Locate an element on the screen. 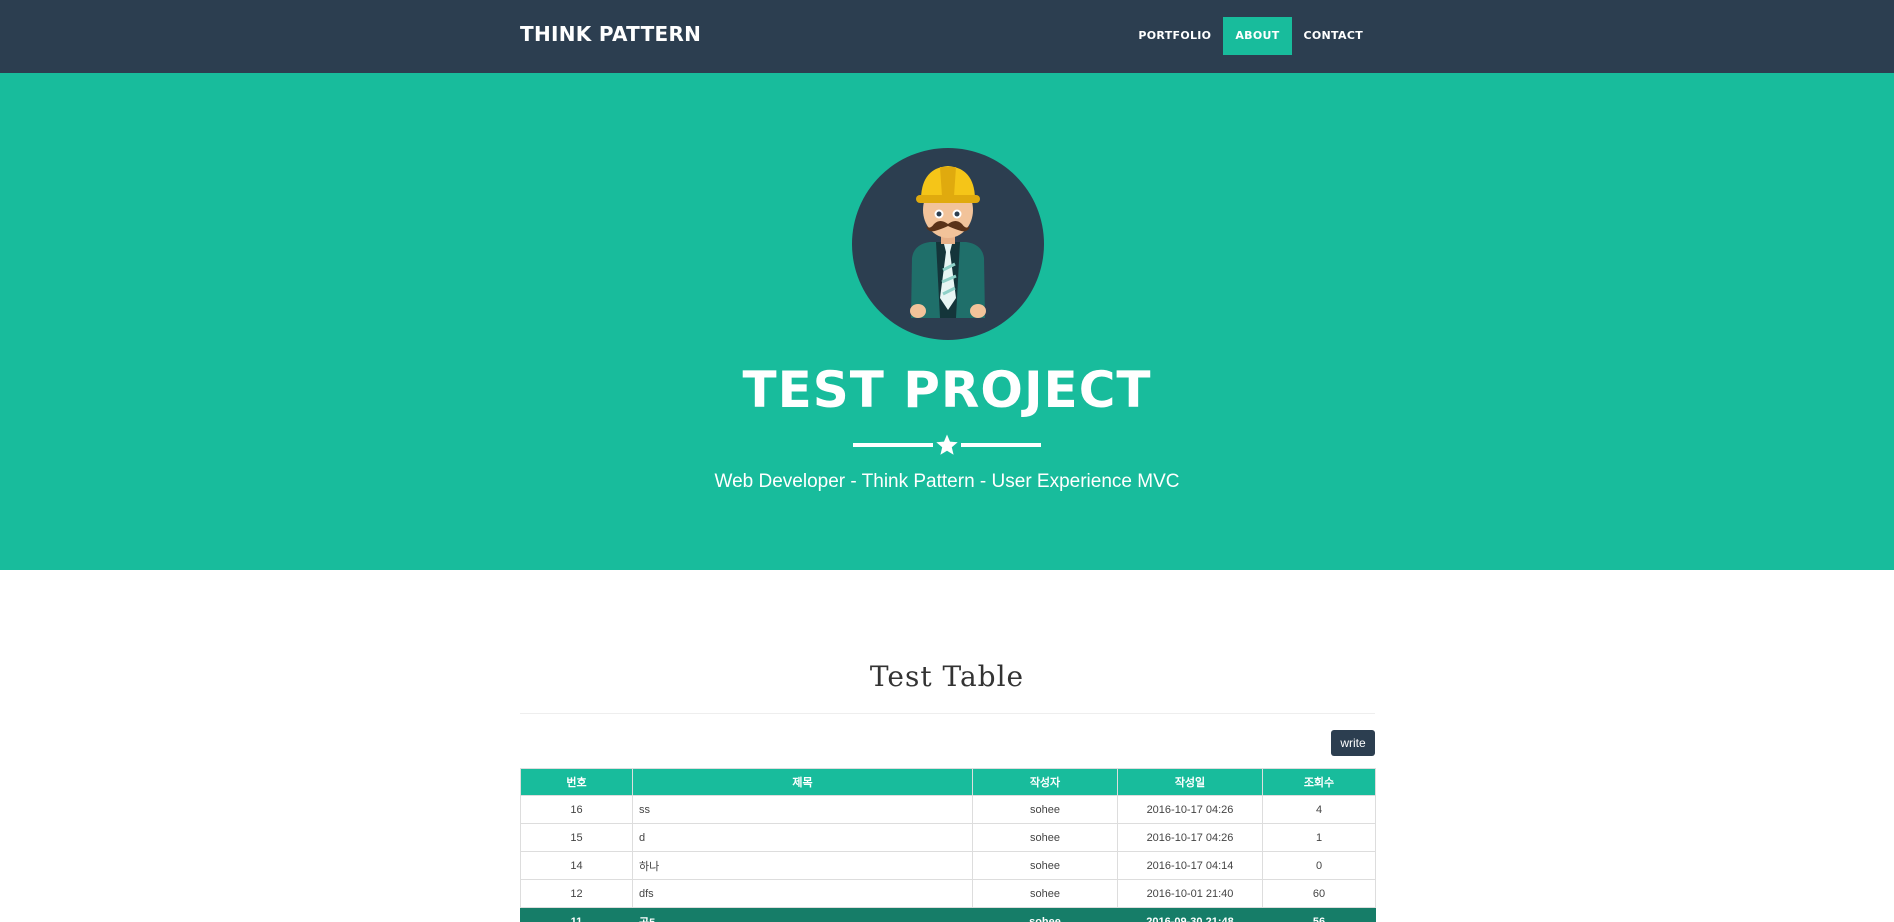  construction-worker-avatar-icon is located at coordinates (948, 244).